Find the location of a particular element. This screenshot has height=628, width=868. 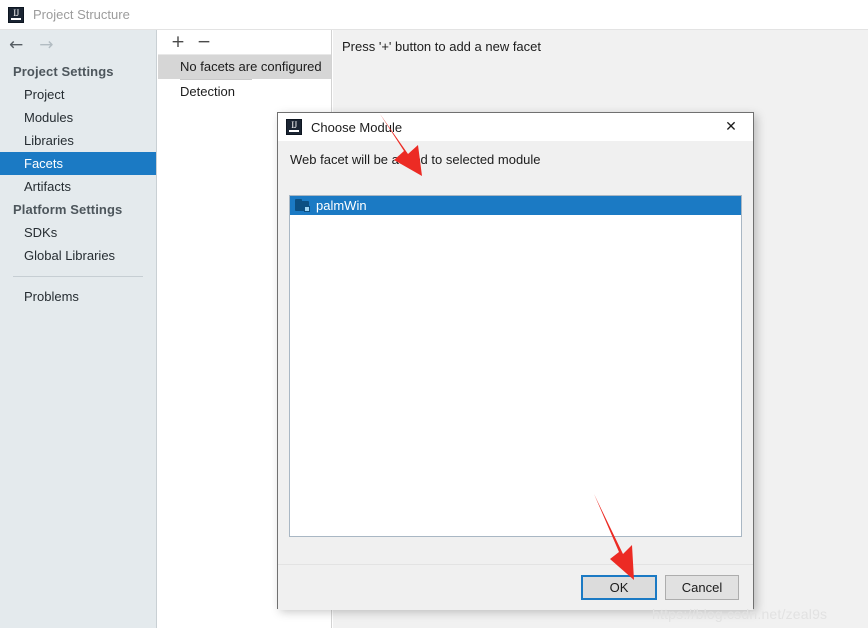

sidebar-group-platform-settings: Platform Settings is located at coordinates (68, 209).